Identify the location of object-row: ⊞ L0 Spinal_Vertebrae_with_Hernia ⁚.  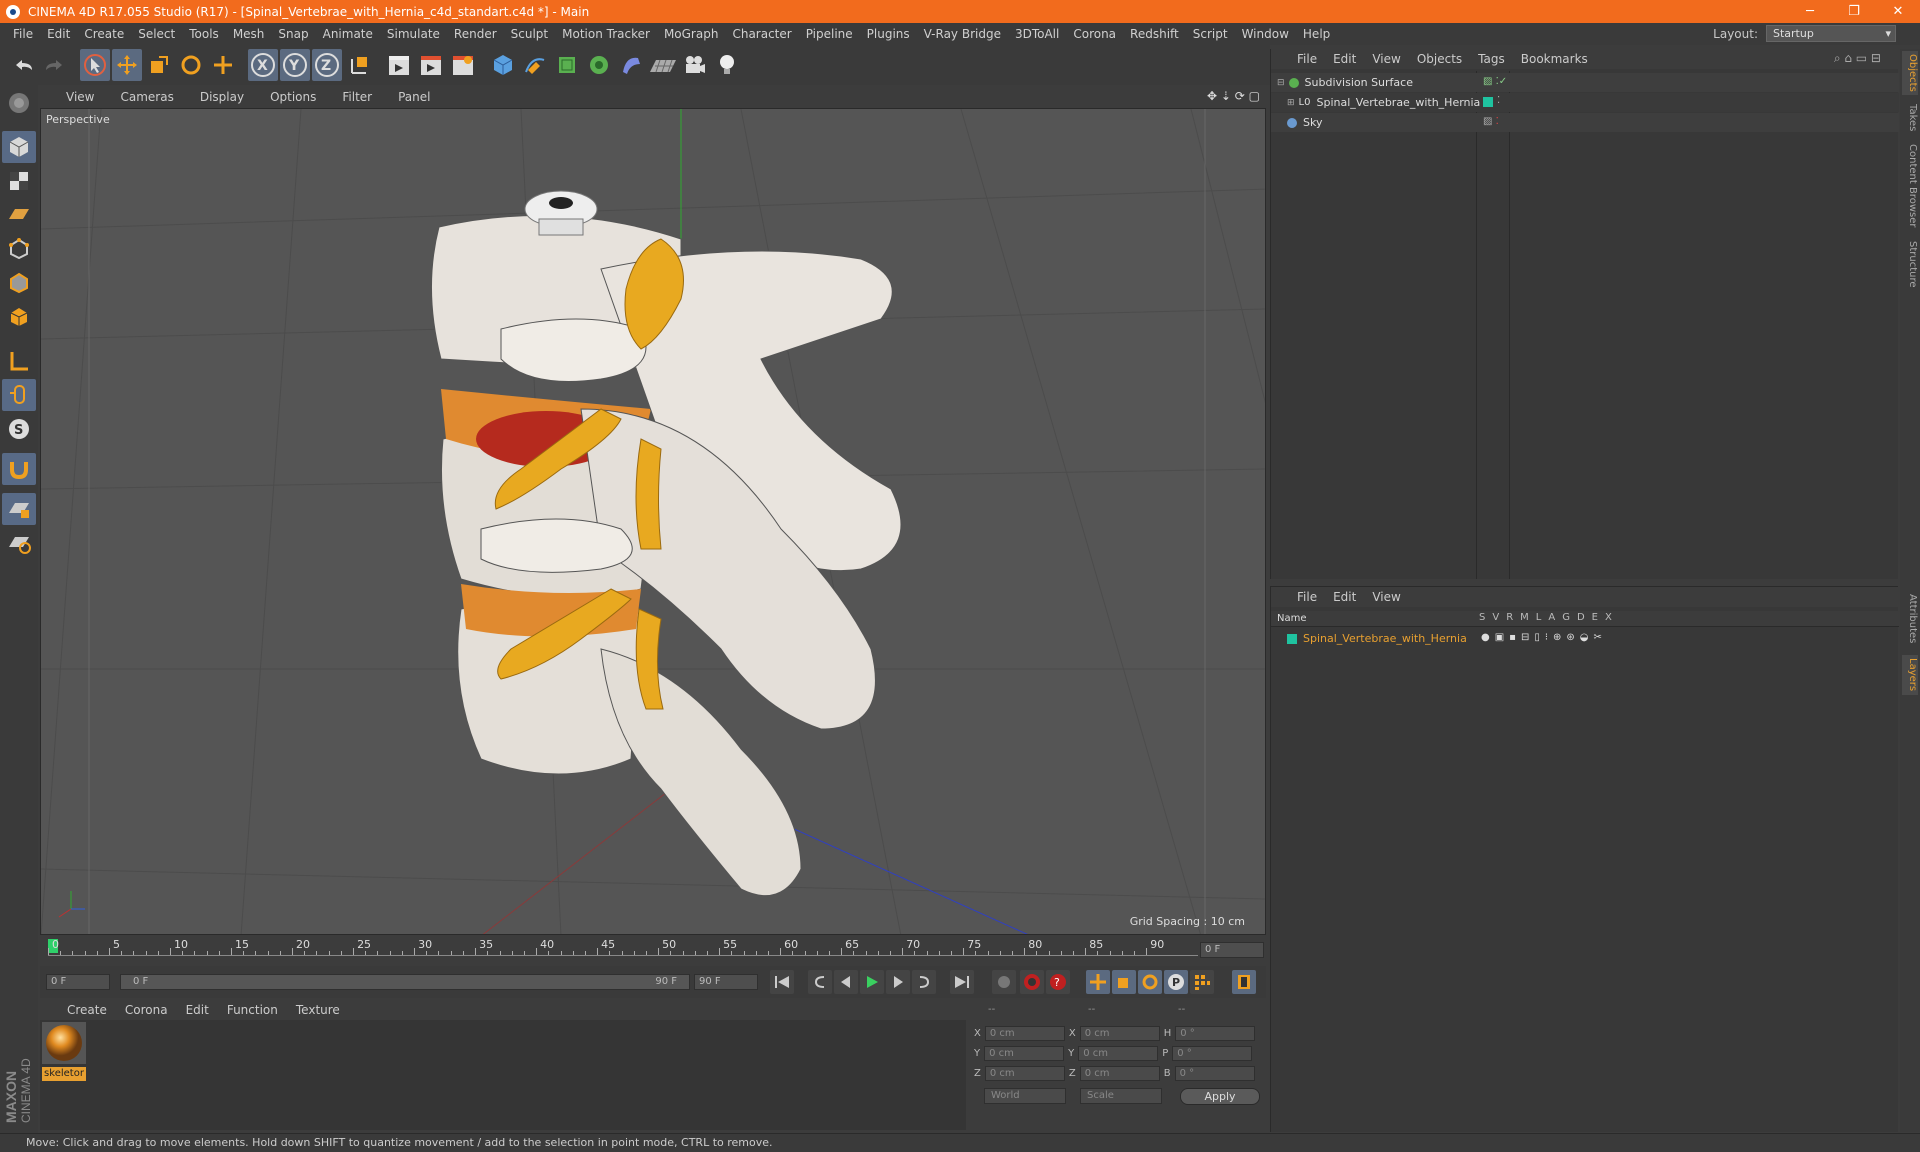
(1585, 102).